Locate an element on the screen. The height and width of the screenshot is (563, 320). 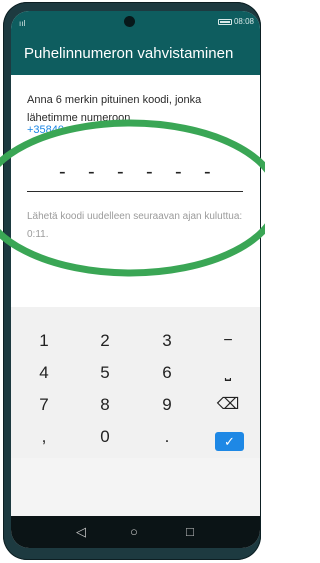
key-0: 0 is located at coordinates (105, 436).